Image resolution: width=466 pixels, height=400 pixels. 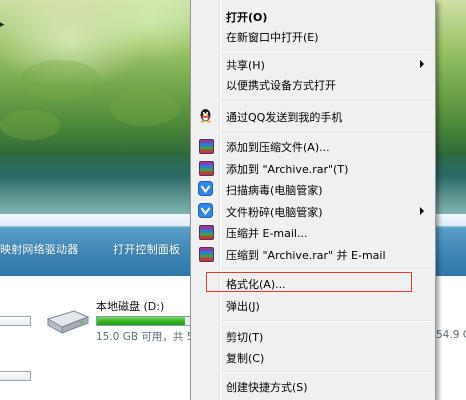 I want to click on menu-item-label: 创建快捷方式(S), so click(x=267, y=387).